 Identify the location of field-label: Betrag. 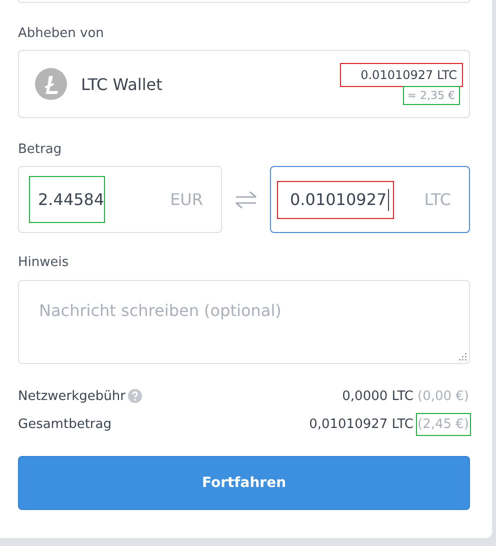
(40, 150).